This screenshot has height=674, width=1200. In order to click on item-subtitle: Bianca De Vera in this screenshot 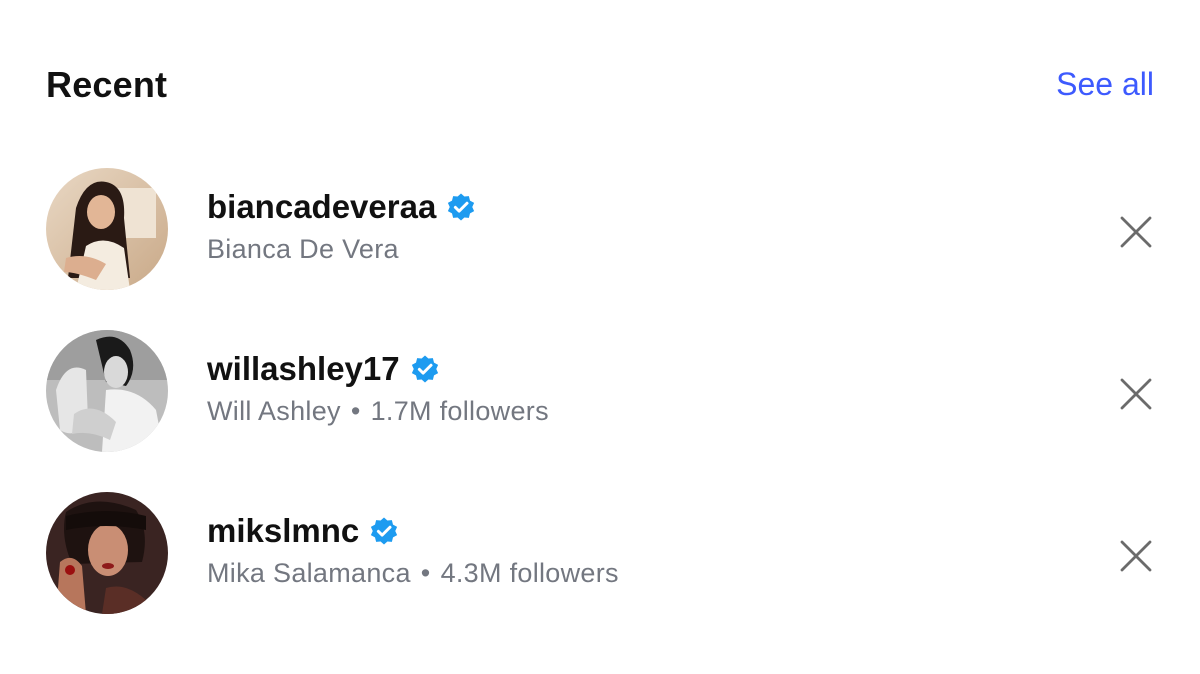, I will do `click(341, 249)`.